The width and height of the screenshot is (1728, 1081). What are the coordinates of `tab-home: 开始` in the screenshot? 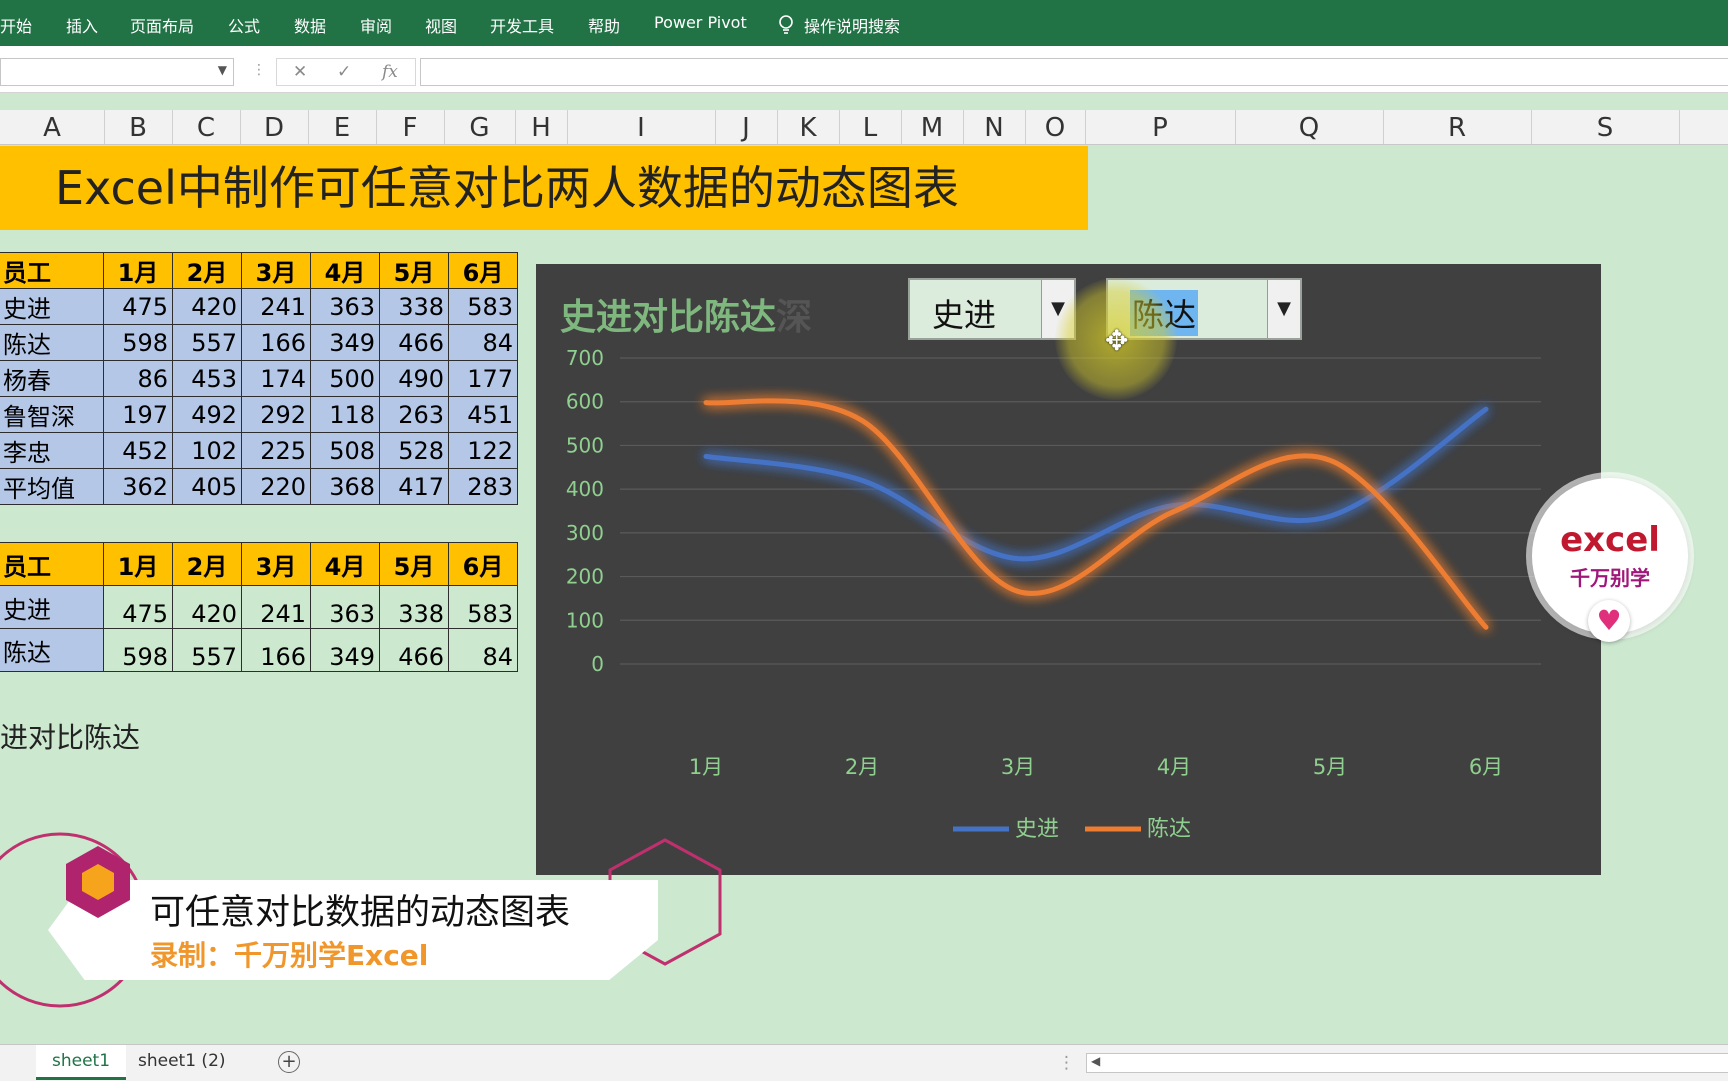 It's located at (16, 25).